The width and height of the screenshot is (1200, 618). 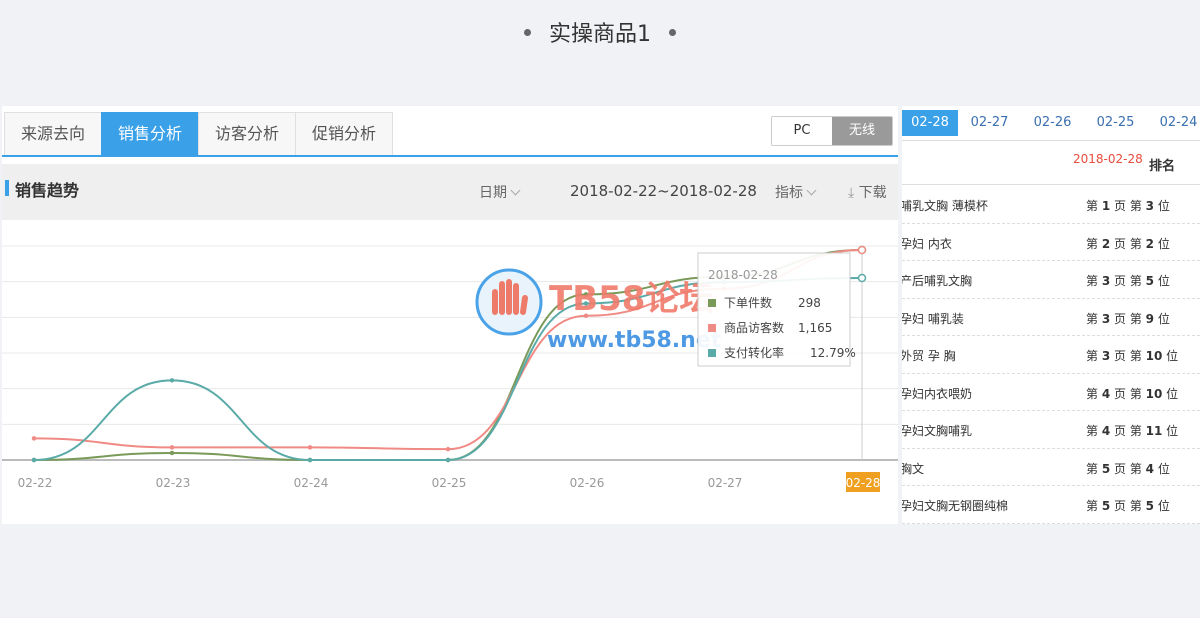 I want to click on date-dropdown: 日期, so click(x=500, y=192).